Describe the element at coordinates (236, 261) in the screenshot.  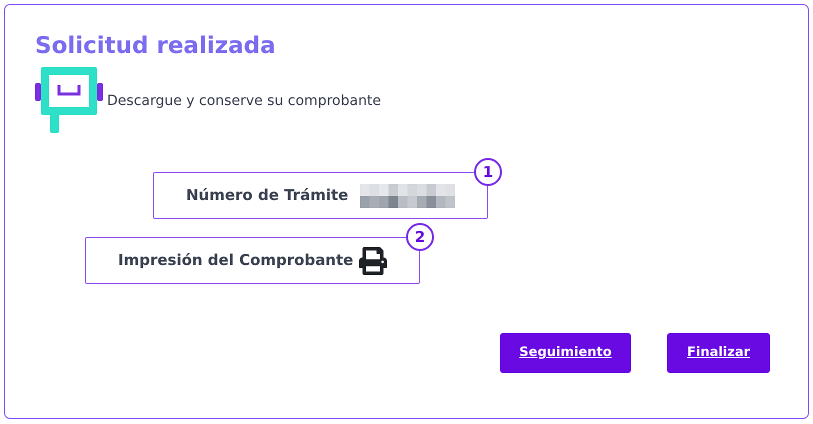
I see `info-label: Impresión del Comprobante` at that location.